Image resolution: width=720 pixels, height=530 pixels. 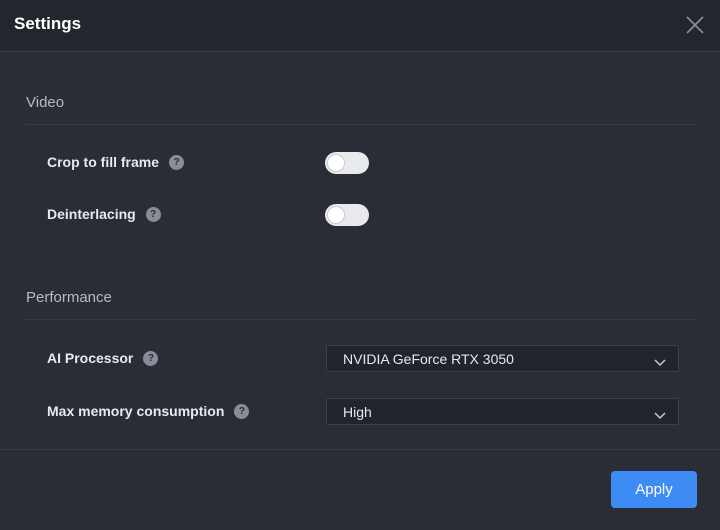 What do you see at coordinates (502, 411) in the screenshot?
I see `max-memory-select: High` at bounding box center [502, 411].